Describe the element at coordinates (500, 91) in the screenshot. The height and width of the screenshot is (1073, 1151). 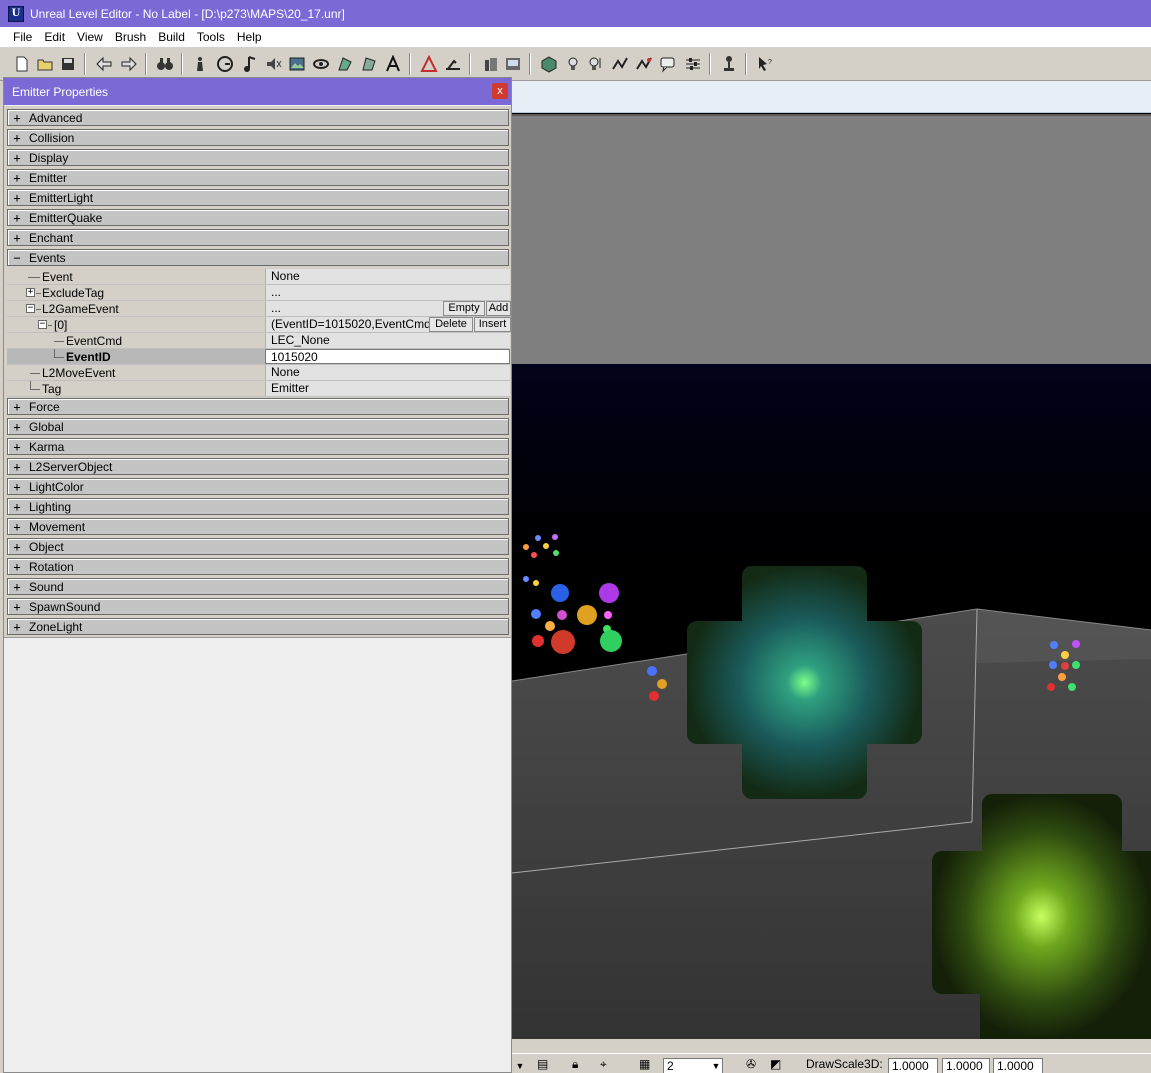
I see `close-button: x` at that location.